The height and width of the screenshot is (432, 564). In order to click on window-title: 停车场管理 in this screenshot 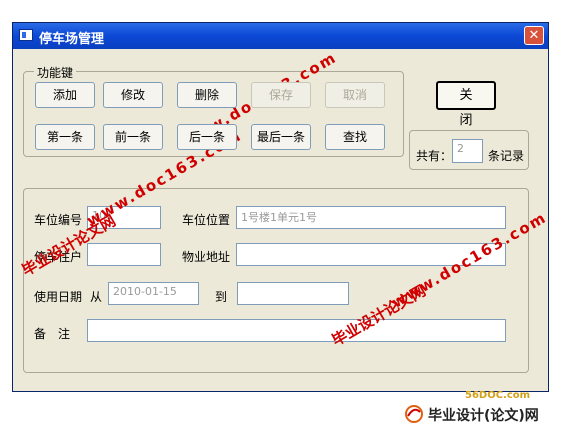, I will do `click(72, 39)`.